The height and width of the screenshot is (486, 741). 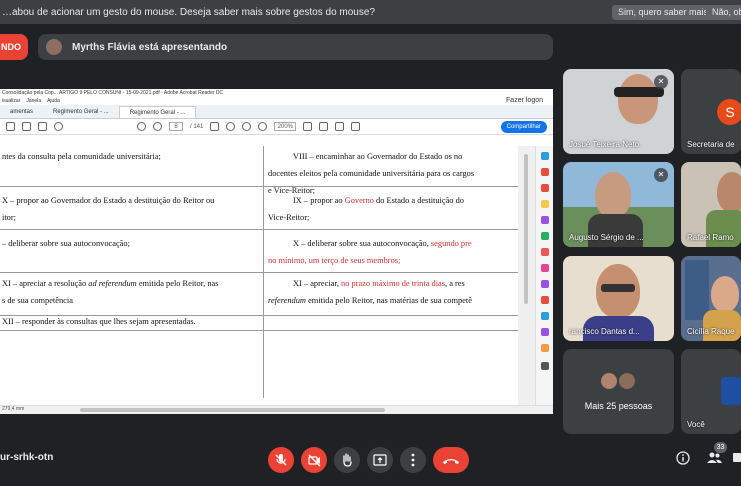 What do you see at coordinates (177, 283) in the screenshot?
I see `text-span: emitida pelo Reitor, nas` at bounding box center [177, 283].